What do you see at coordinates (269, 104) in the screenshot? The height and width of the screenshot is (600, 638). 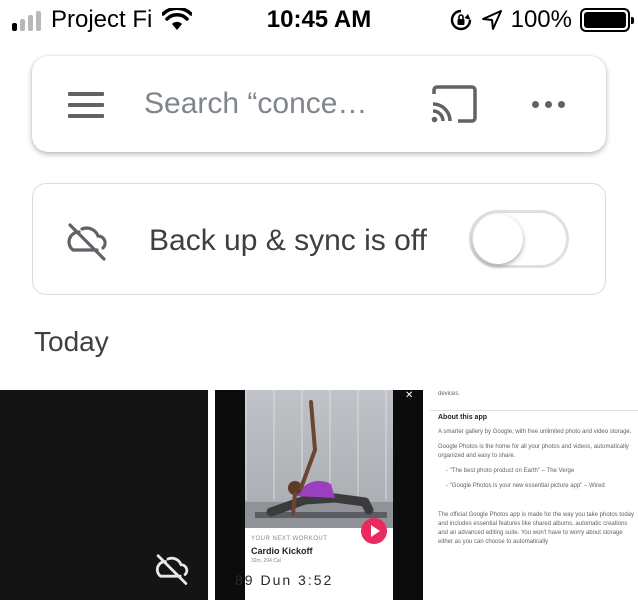 I see `search-input` at bounding box center [269, 104].